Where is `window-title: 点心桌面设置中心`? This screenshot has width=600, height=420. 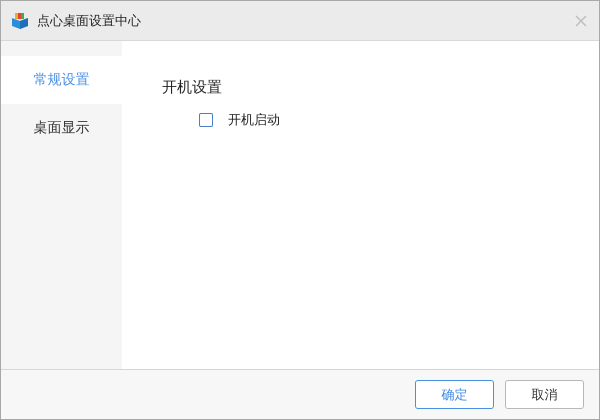 window-title: 点心桌面设置中心 is located at coordinates (89, 21).